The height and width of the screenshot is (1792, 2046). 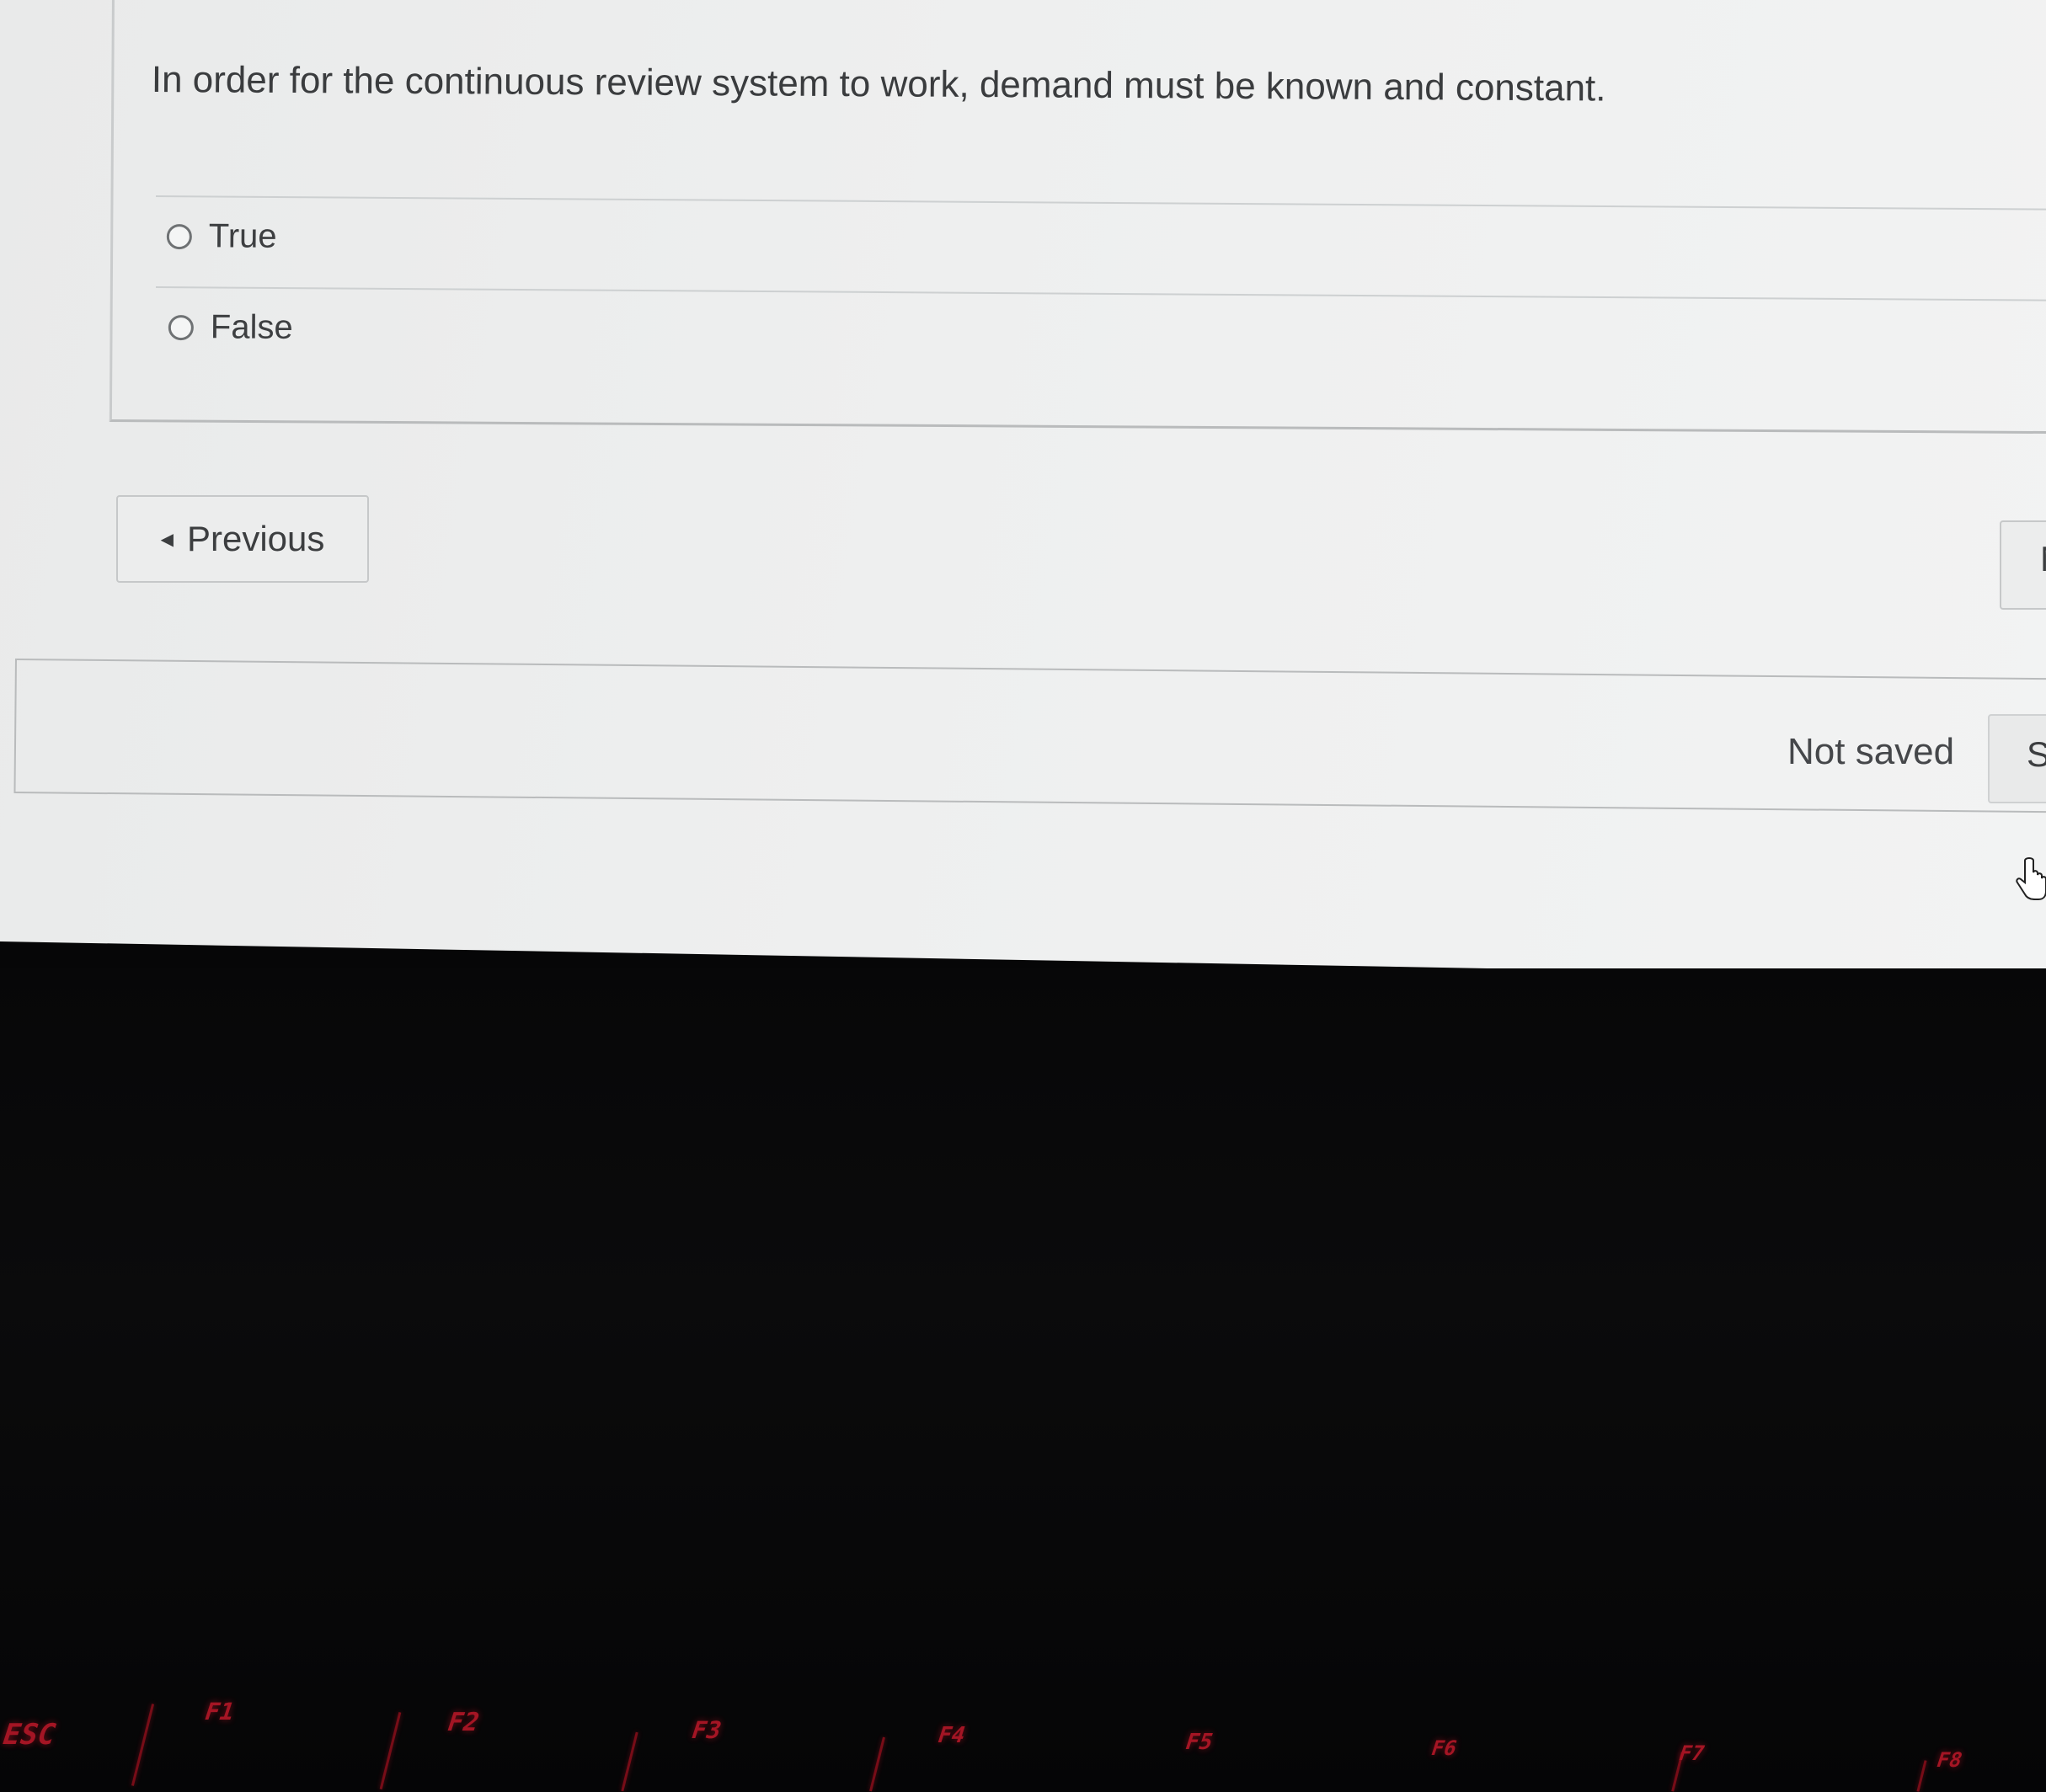 I want to click on save-bar, so click(x=1029, y=736).